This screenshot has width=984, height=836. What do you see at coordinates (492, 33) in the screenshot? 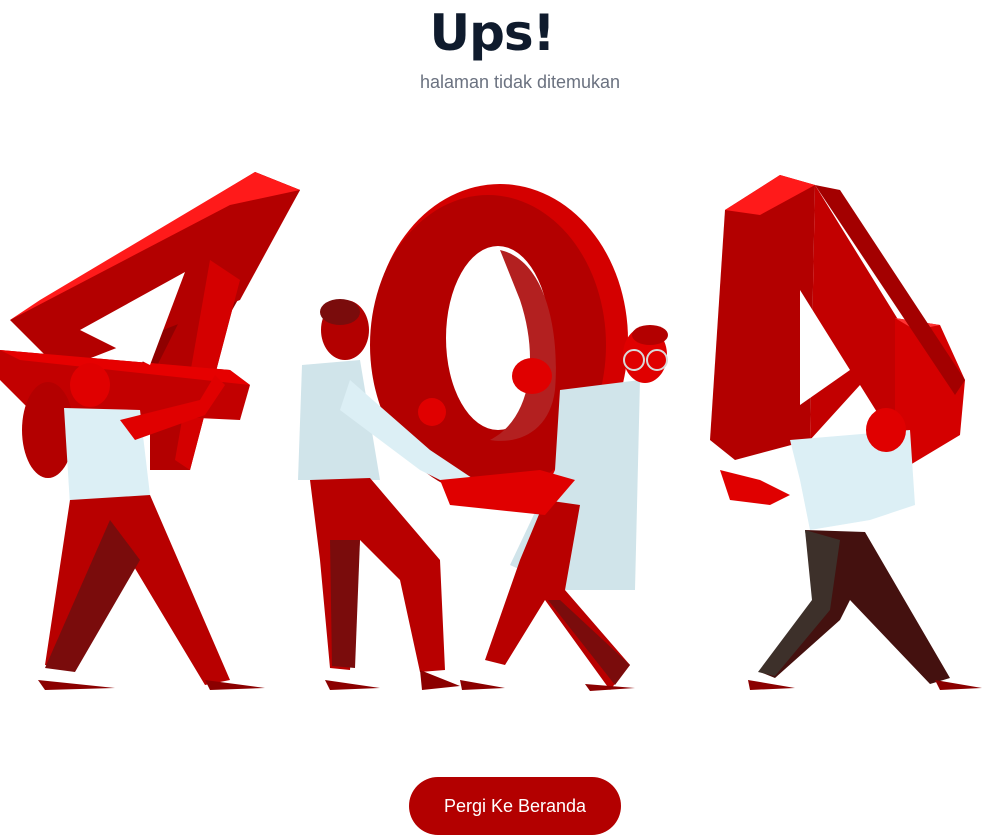
I see `page-title: Ups!` at bounding box center [492, 33].